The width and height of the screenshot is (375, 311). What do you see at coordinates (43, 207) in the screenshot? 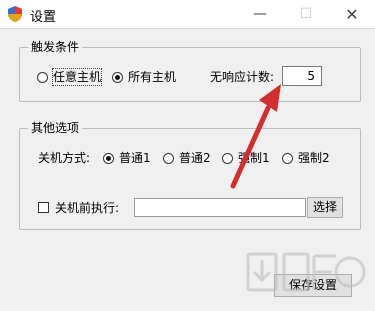
I see `pre-shutdown-checkbox` at bounding box center [43, 207].